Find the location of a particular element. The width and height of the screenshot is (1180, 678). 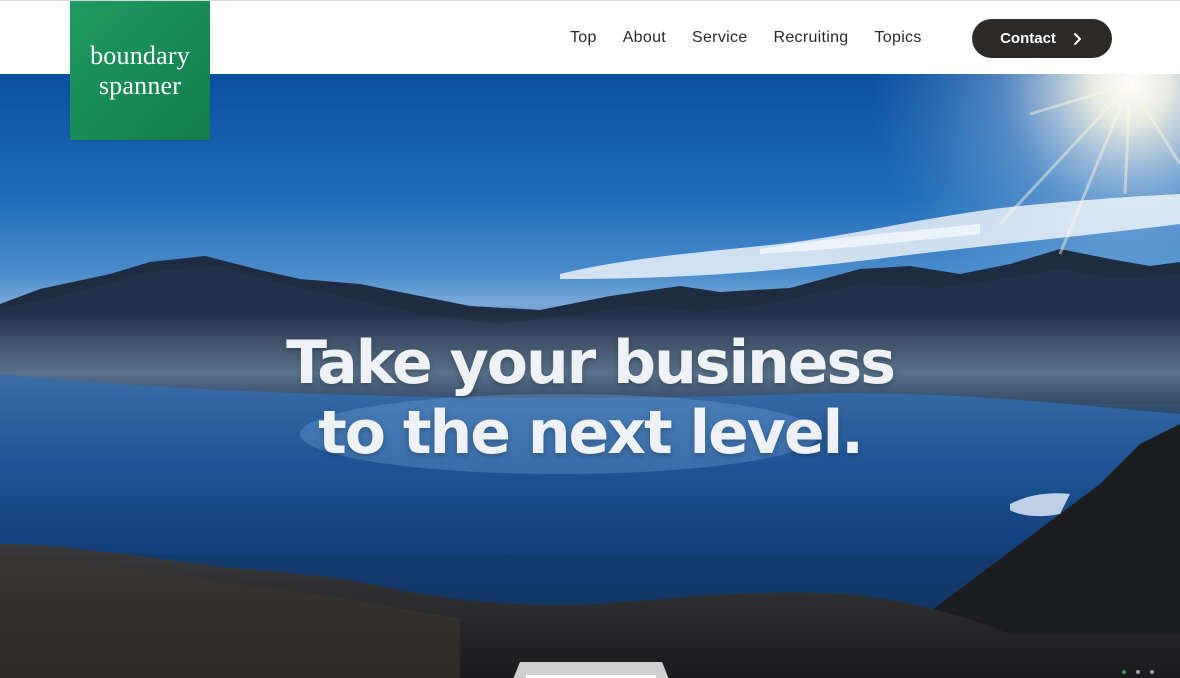

scroll-down-tab is located at coordinates (591, 670).